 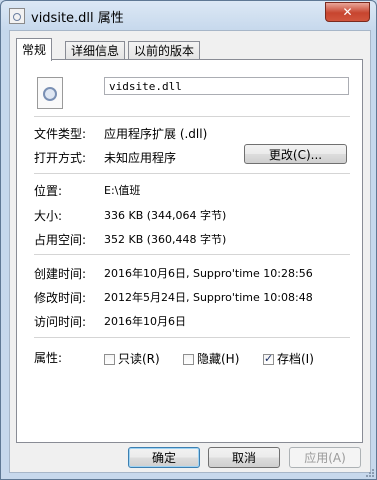 I want to click on window-title: vidsite.dll 属性, so click(x=77, y=18).